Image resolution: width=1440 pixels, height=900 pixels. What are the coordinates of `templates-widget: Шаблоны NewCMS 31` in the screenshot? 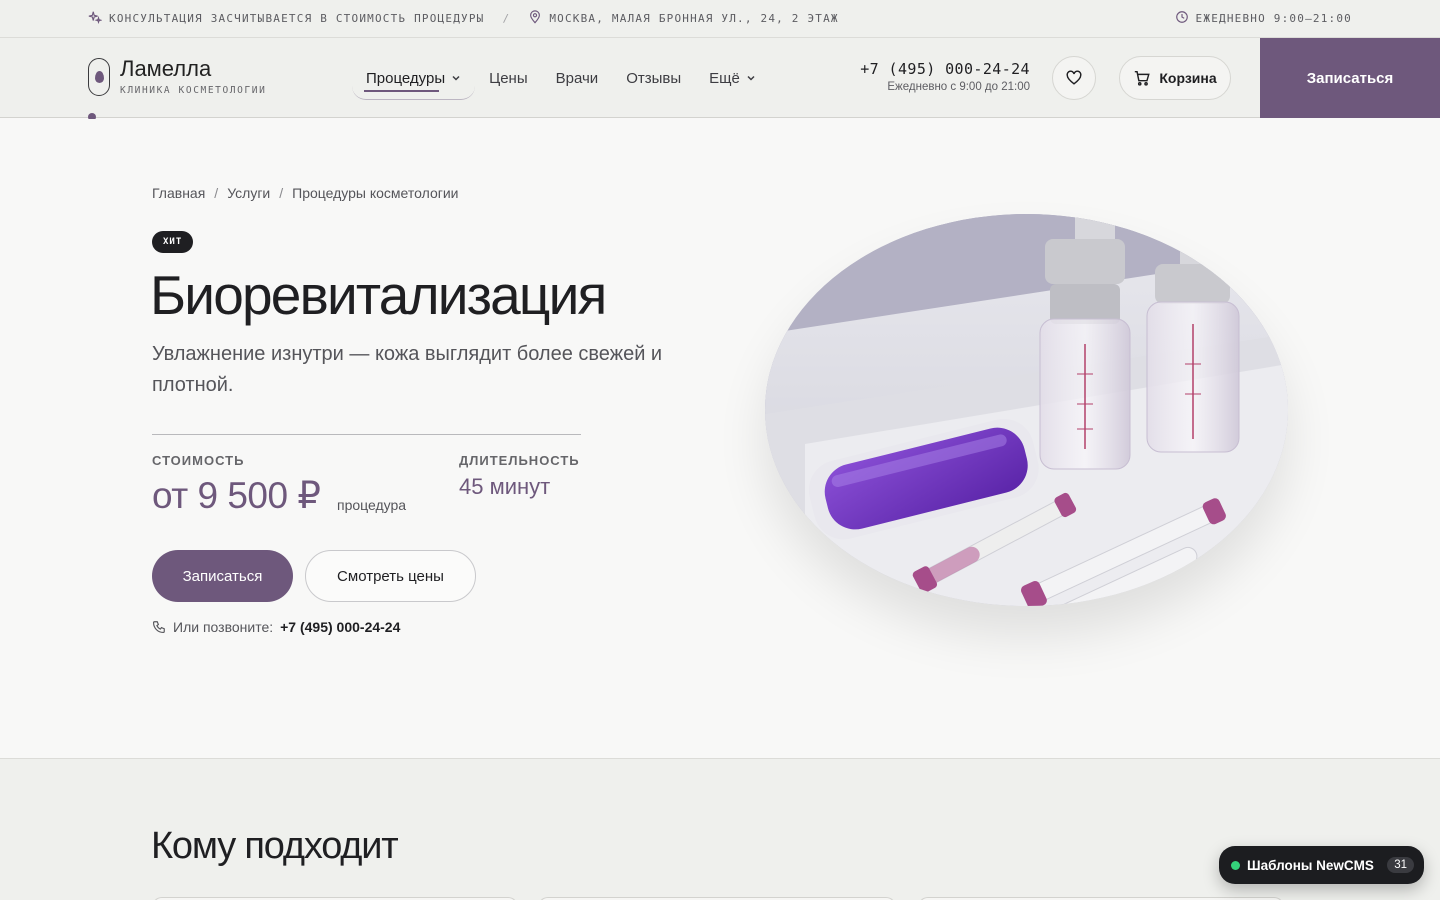 It's located at (1321, 865).